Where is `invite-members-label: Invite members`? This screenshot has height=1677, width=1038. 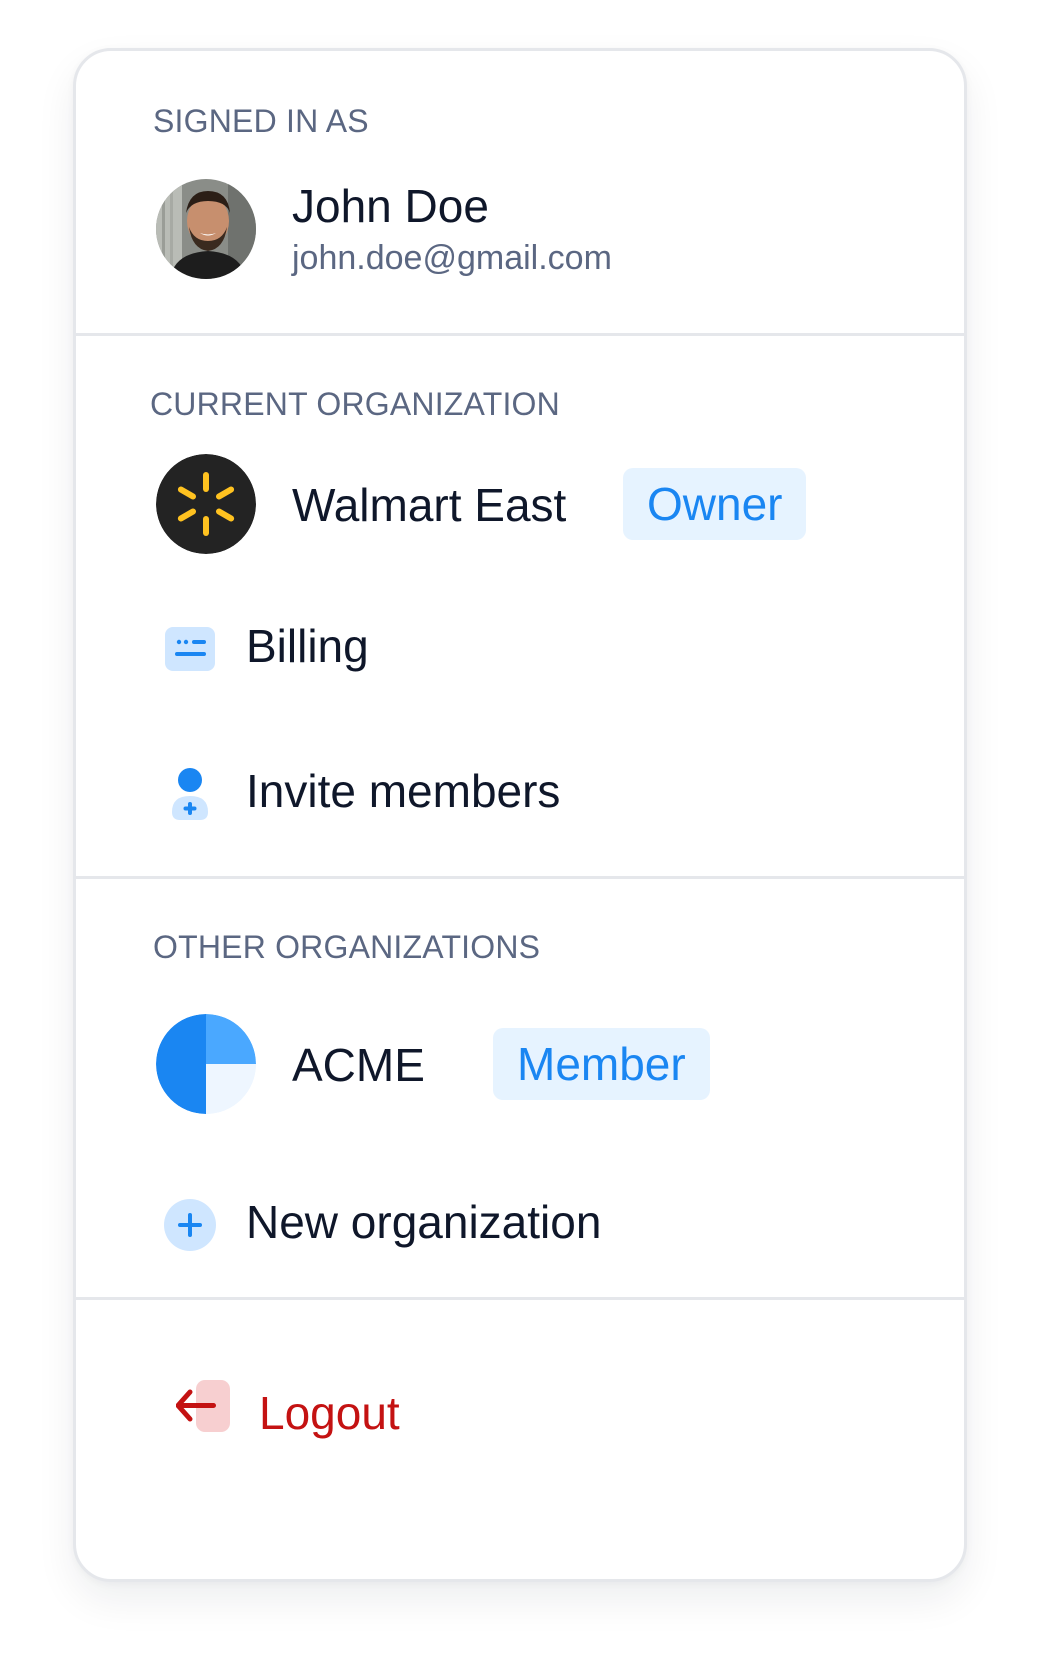
invite-members-label: Invite members is located at coordinates (403, 791).